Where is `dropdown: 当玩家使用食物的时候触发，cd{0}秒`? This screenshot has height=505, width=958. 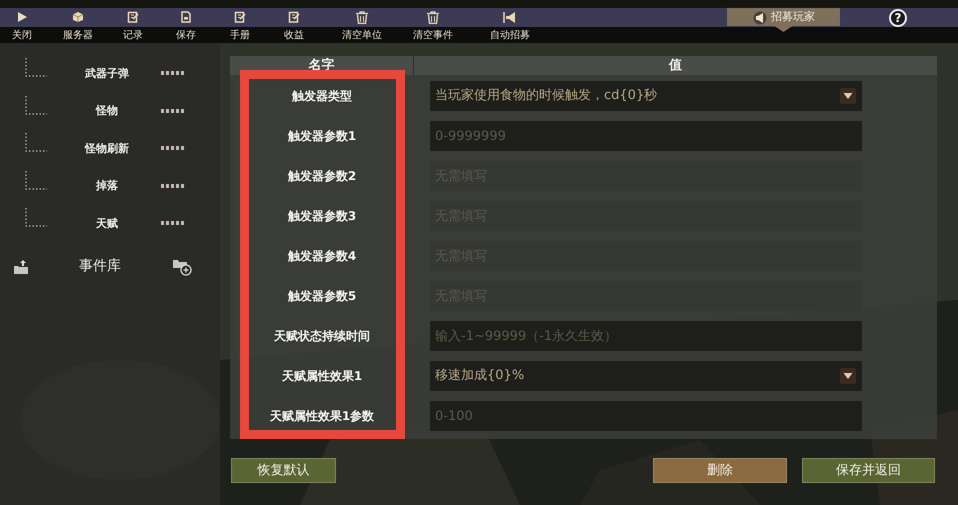
dropdown: 当玩家使用食物的时候触发，cd{0}秒 is located at coordinates (646, 96).